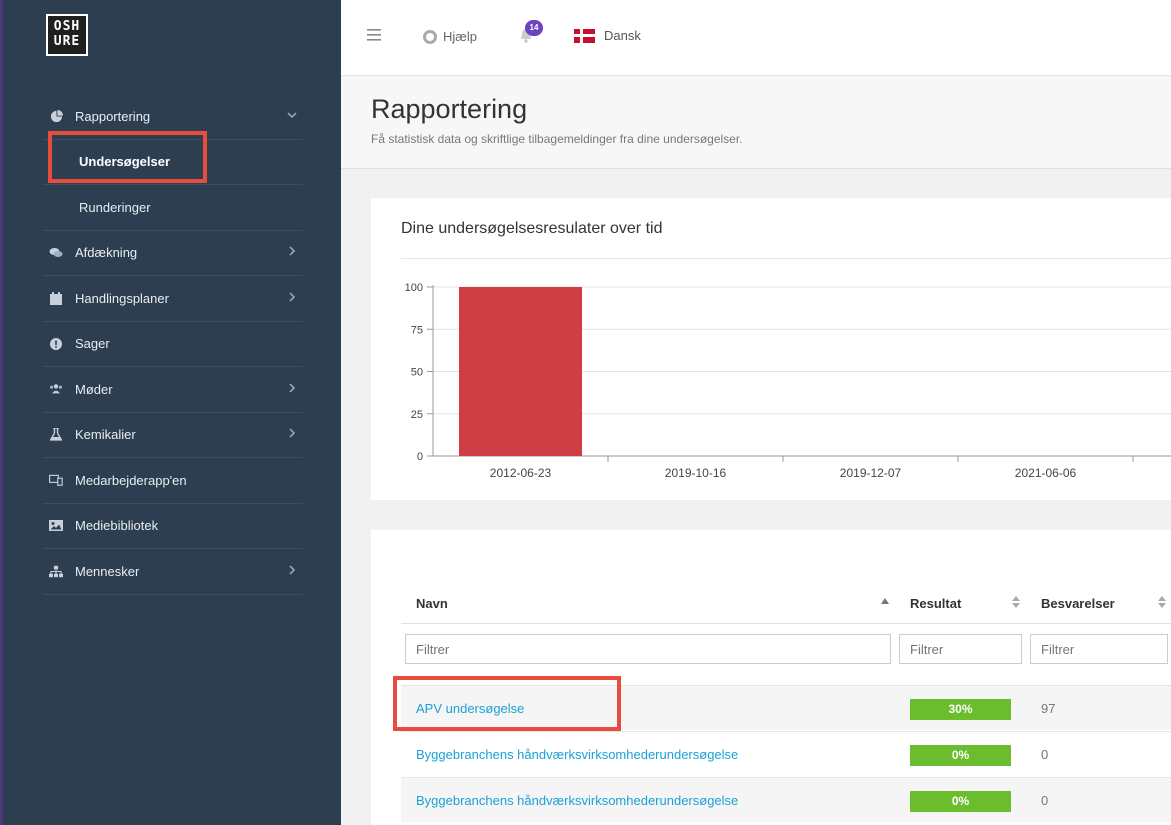  Describe the element at coordinates (173, 208) in the screenshot. I see `sidebar-subitem-runderinger: Runderinger` at that location.